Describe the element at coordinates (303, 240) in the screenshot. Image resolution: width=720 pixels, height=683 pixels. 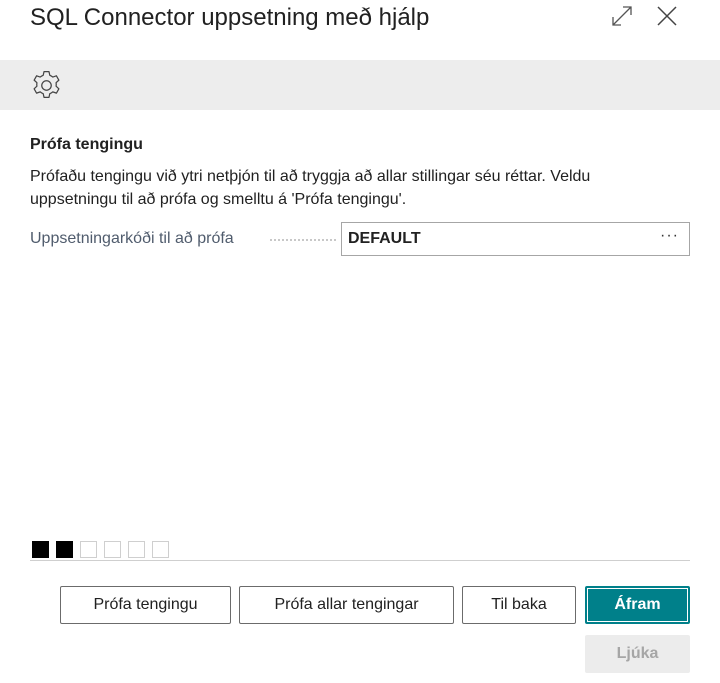
I see `field-leader-dots` at that location.